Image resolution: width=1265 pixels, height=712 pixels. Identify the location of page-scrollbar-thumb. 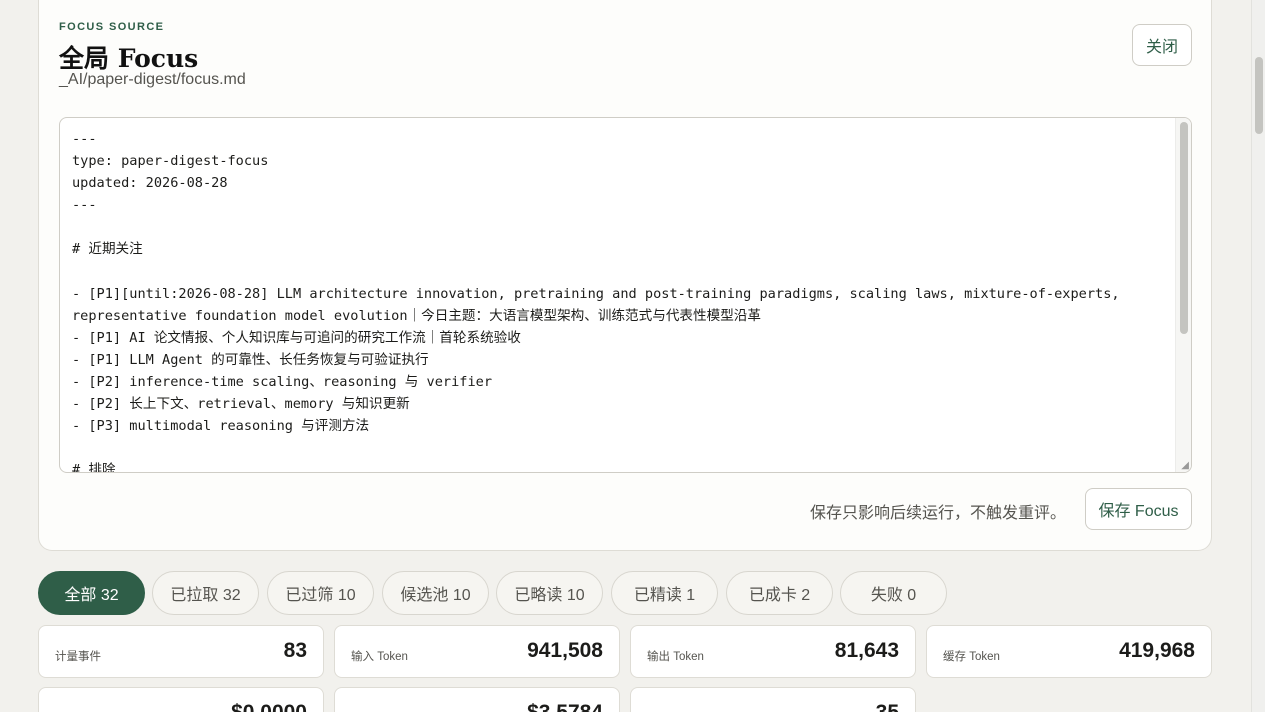
(1259, 95).